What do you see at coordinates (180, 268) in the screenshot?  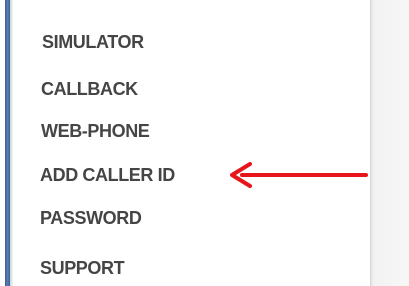 I see `menu-item-support: SUPPORT` at bounding box center [180, 268].